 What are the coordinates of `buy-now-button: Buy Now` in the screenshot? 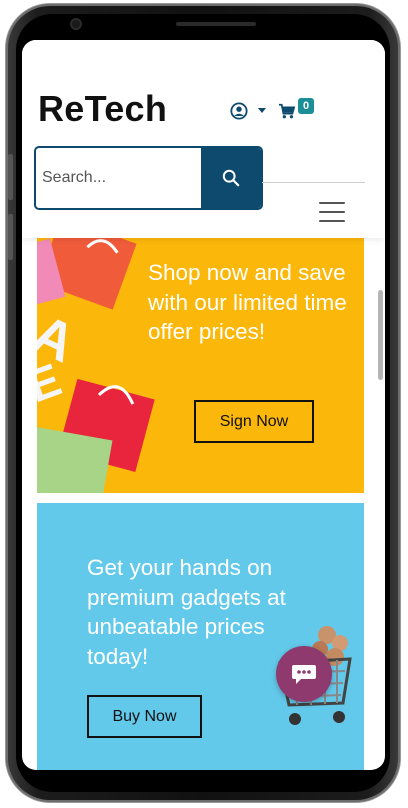 It's located at (144, 716).